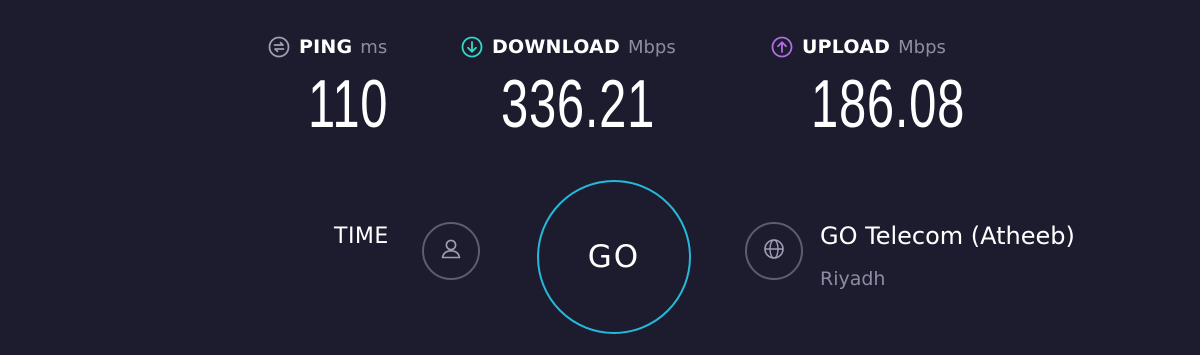 This screenshot has width=1200, height=355. I want to click on server-location: Riyadh, so click(852, 279).